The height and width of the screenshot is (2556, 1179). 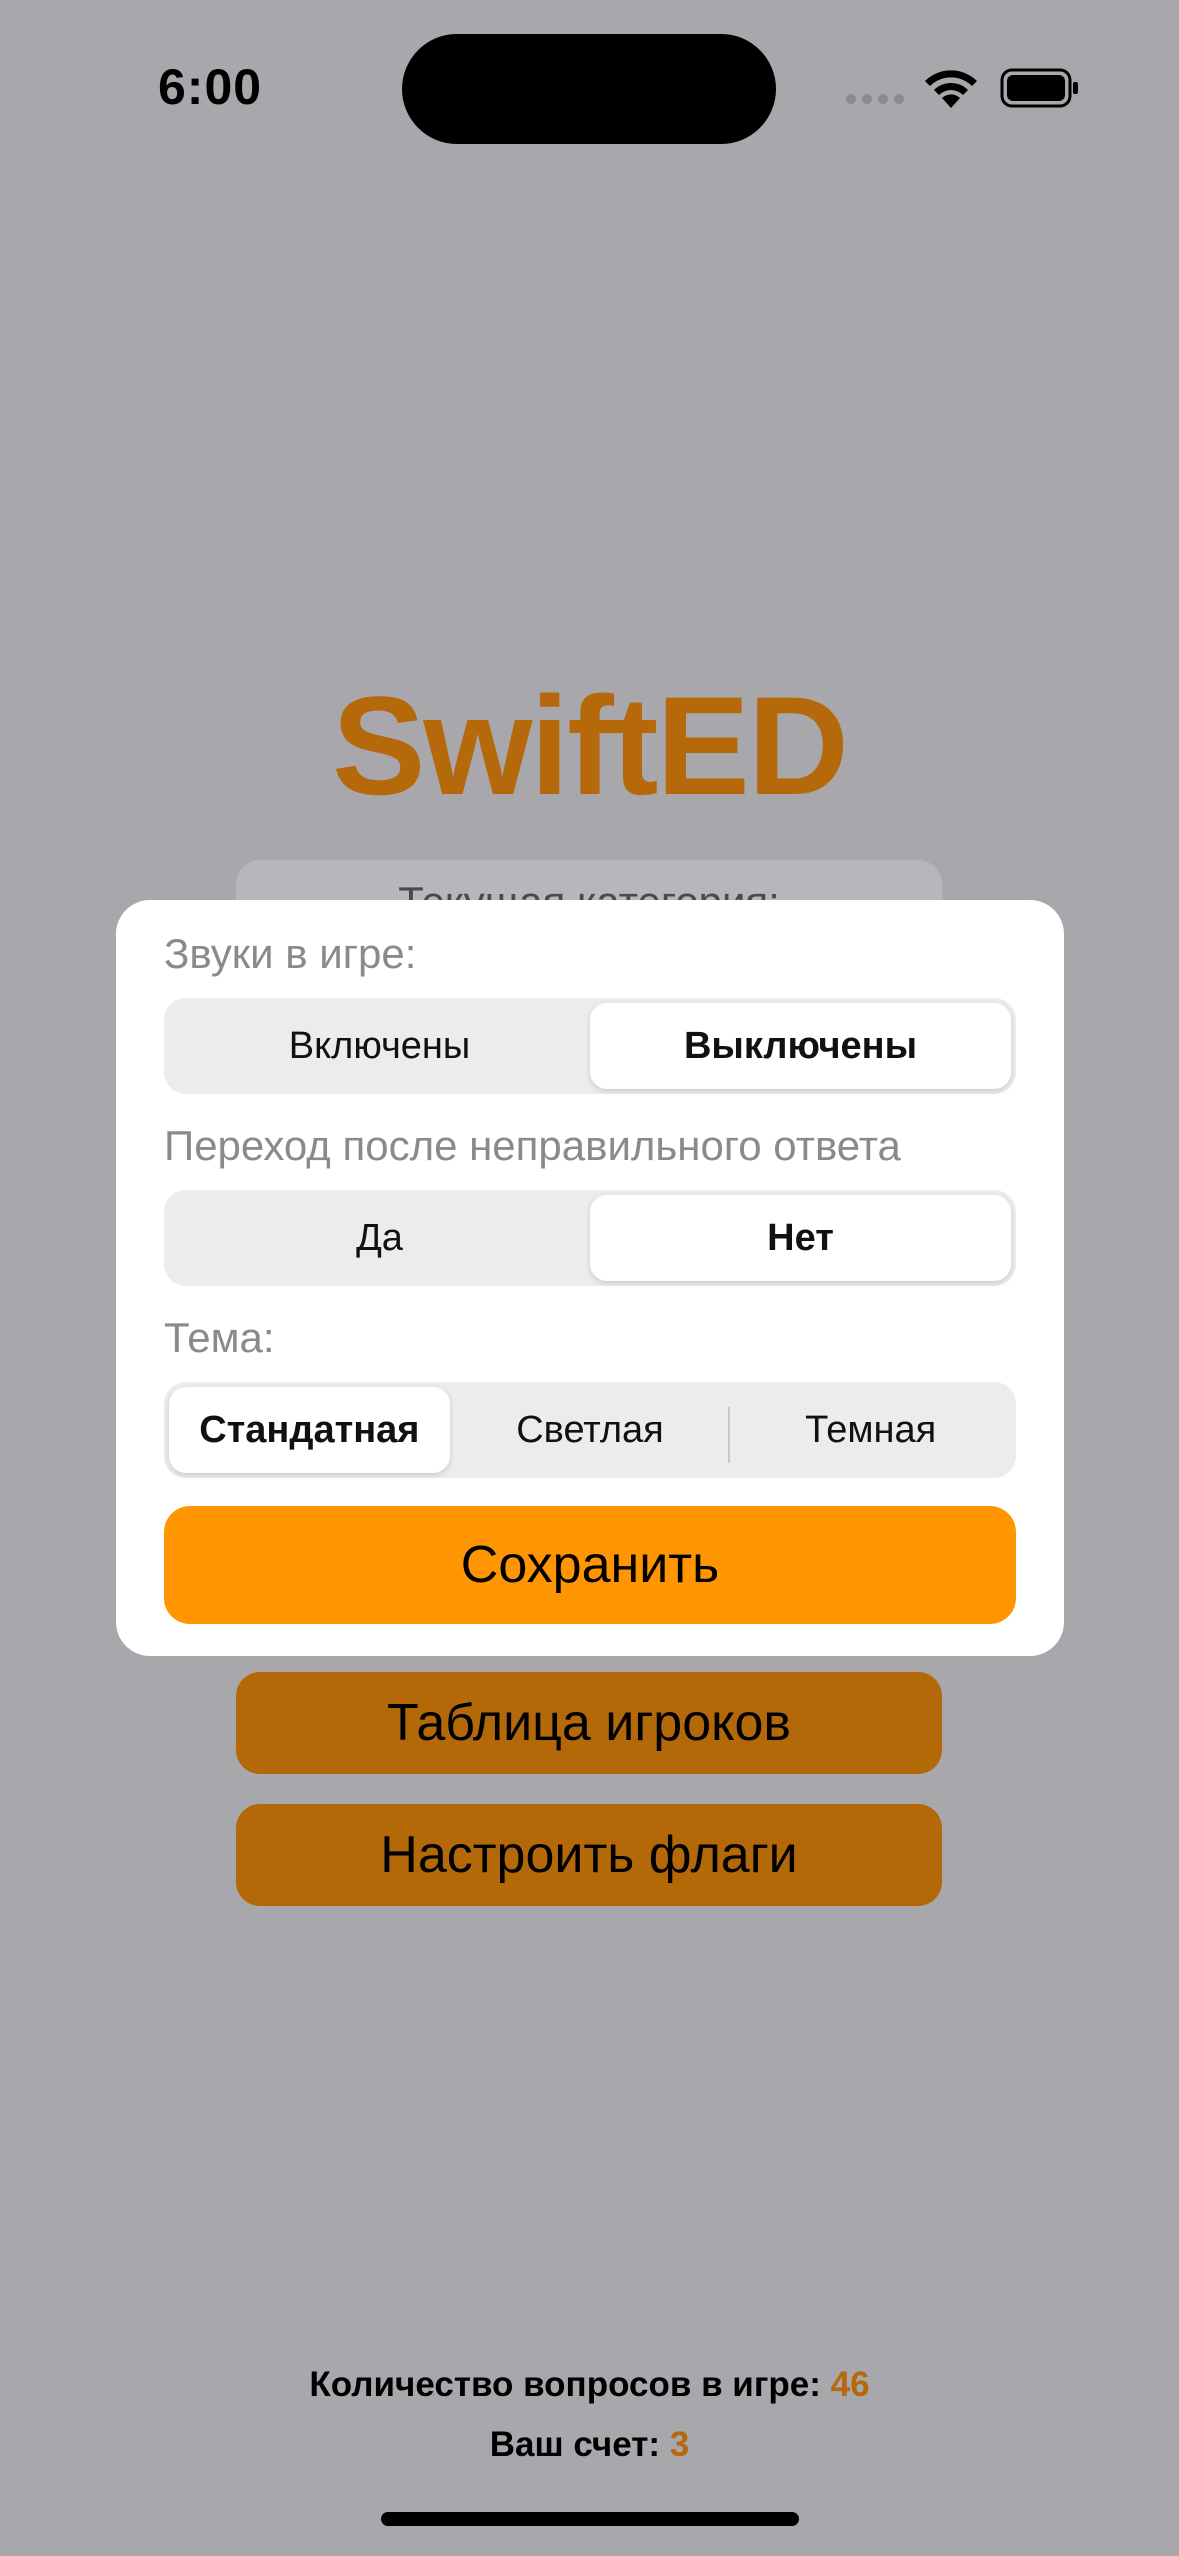 I want to click on sounds-off-segment: Выключены, so click(x=800, y=1046).